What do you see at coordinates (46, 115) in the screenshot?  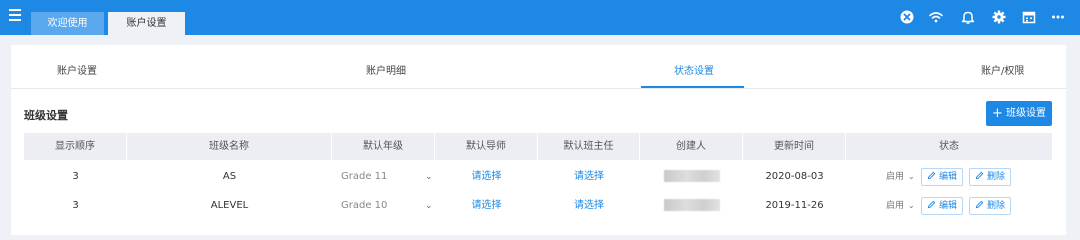 I see `section-title: 班级设置` at bounding box center [46, 115].